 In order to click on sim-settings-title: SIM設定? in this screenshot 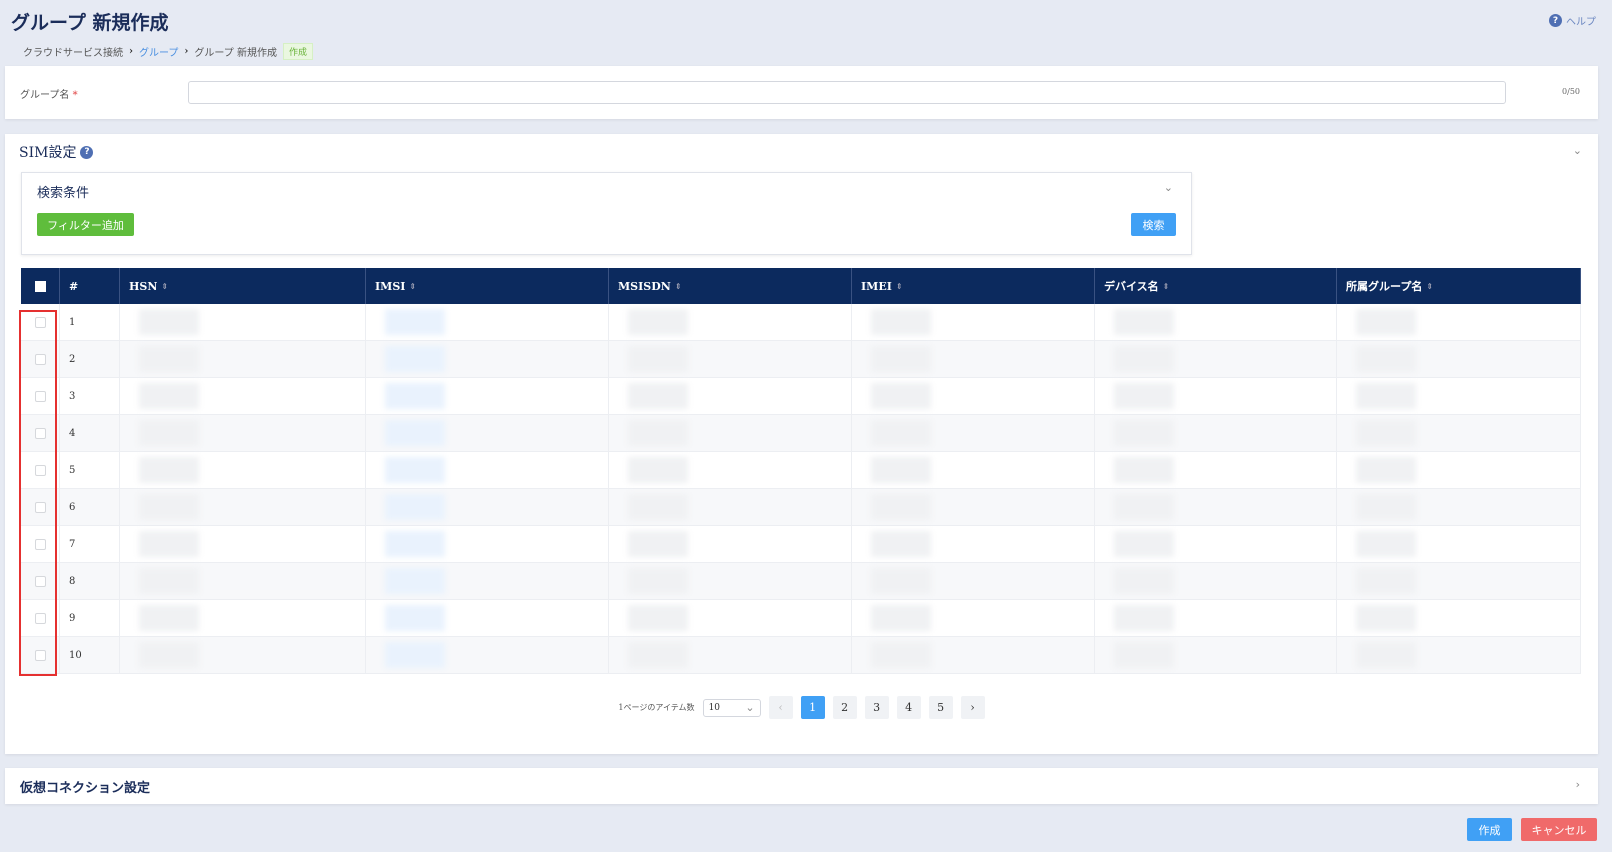, I will do `click(56, 152)`.